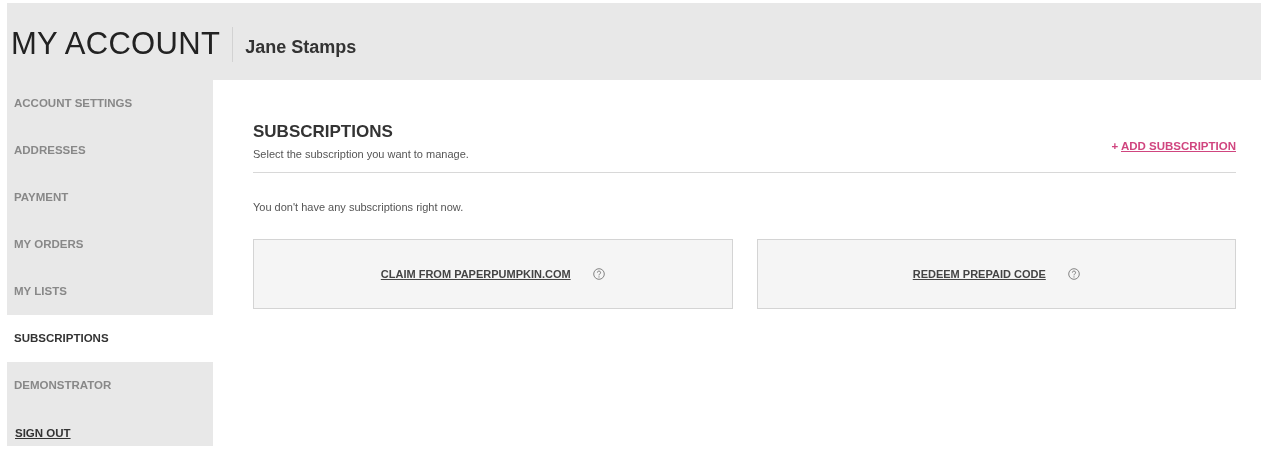 This screenshot has height=476, width=1261. I want to click on sidebar-item: MY ORDERS, so click(110, 244).